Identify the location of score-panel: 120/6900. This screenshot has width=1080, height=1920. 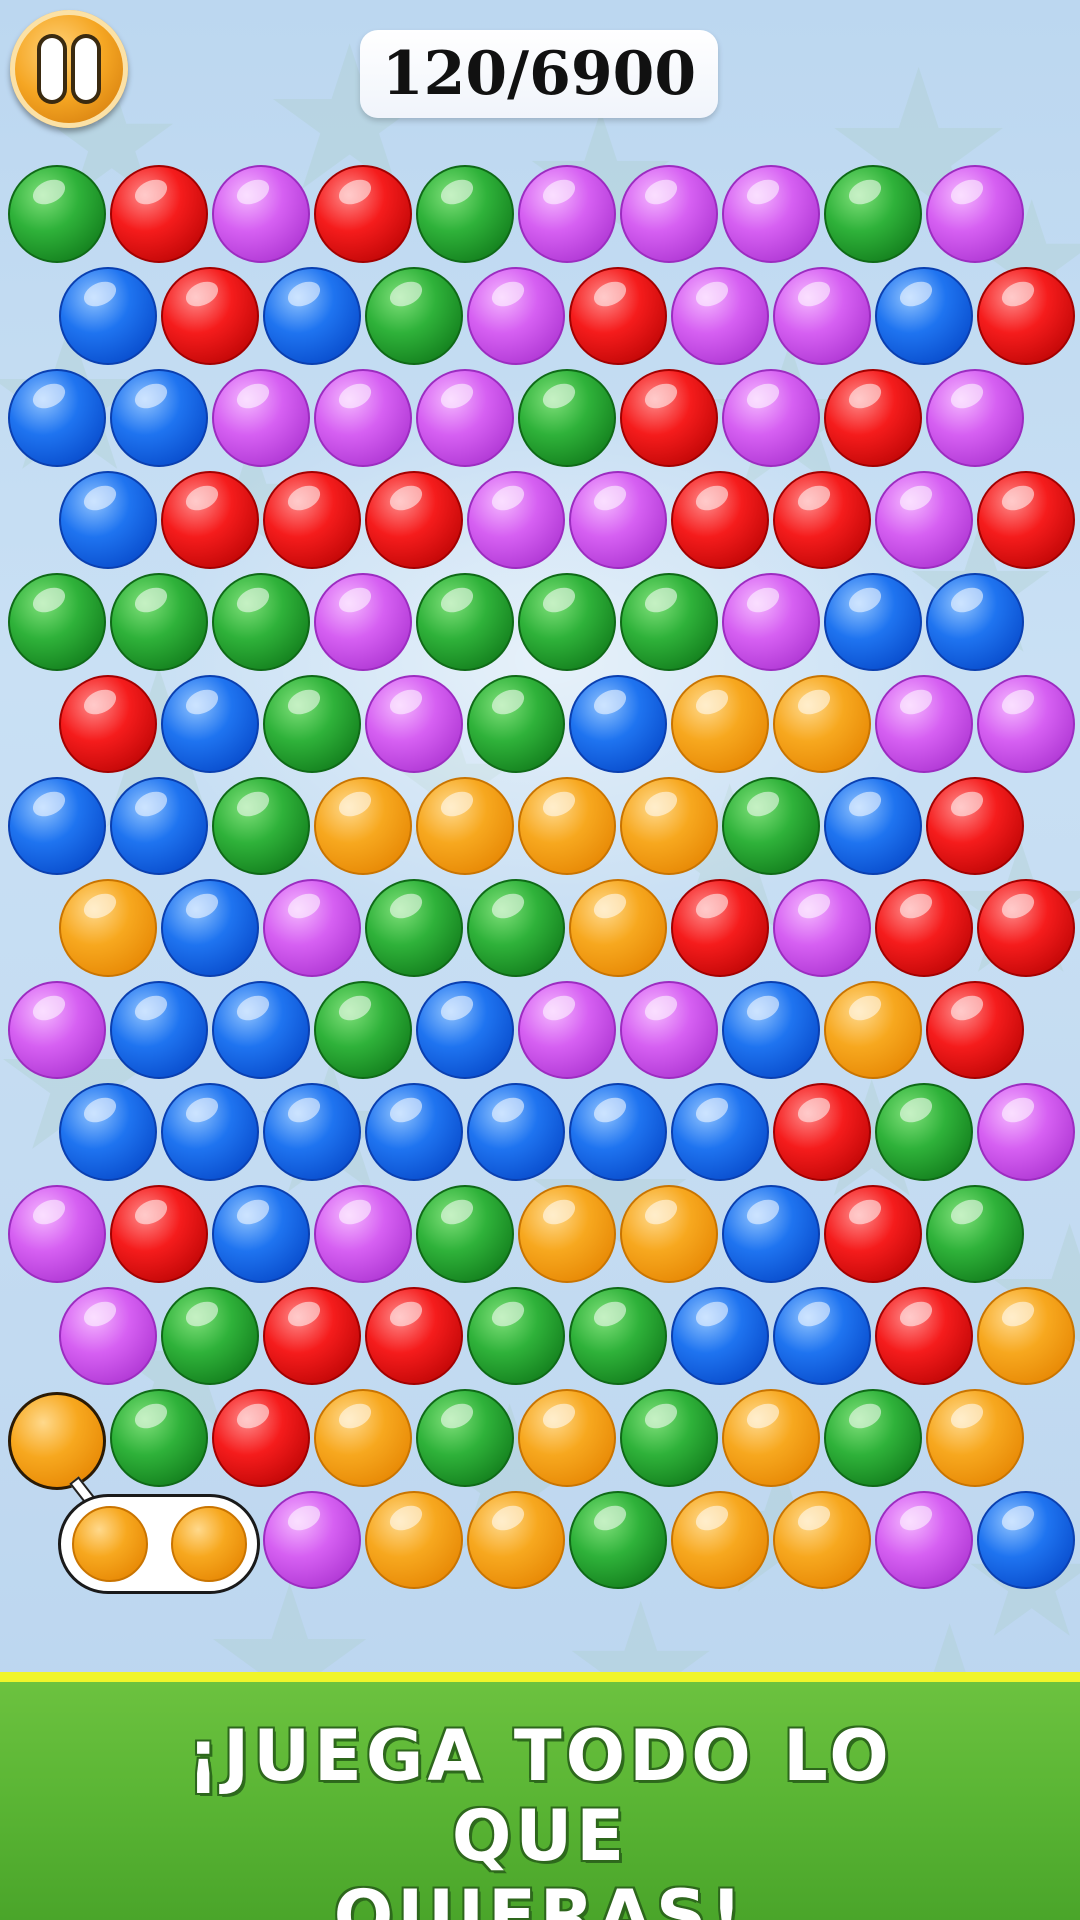
(539, 74).